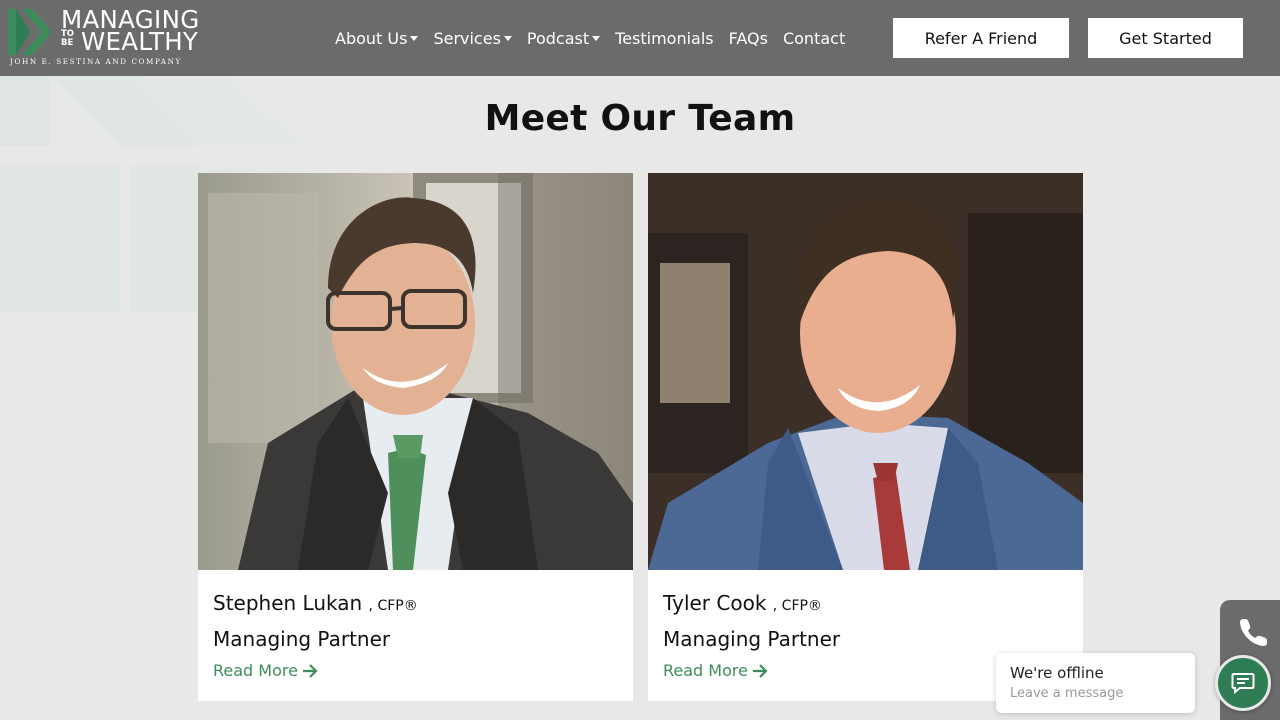  What do you see at coordinates (1254, 632) in the screenshot?
I see `phone-icon` at bounding box center [1254, 632].